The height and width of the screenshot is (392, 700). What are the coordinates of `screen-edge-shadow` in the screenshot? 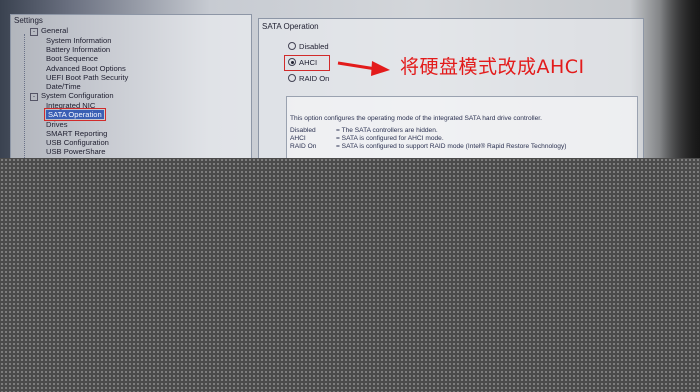 It's located at (680, 79).